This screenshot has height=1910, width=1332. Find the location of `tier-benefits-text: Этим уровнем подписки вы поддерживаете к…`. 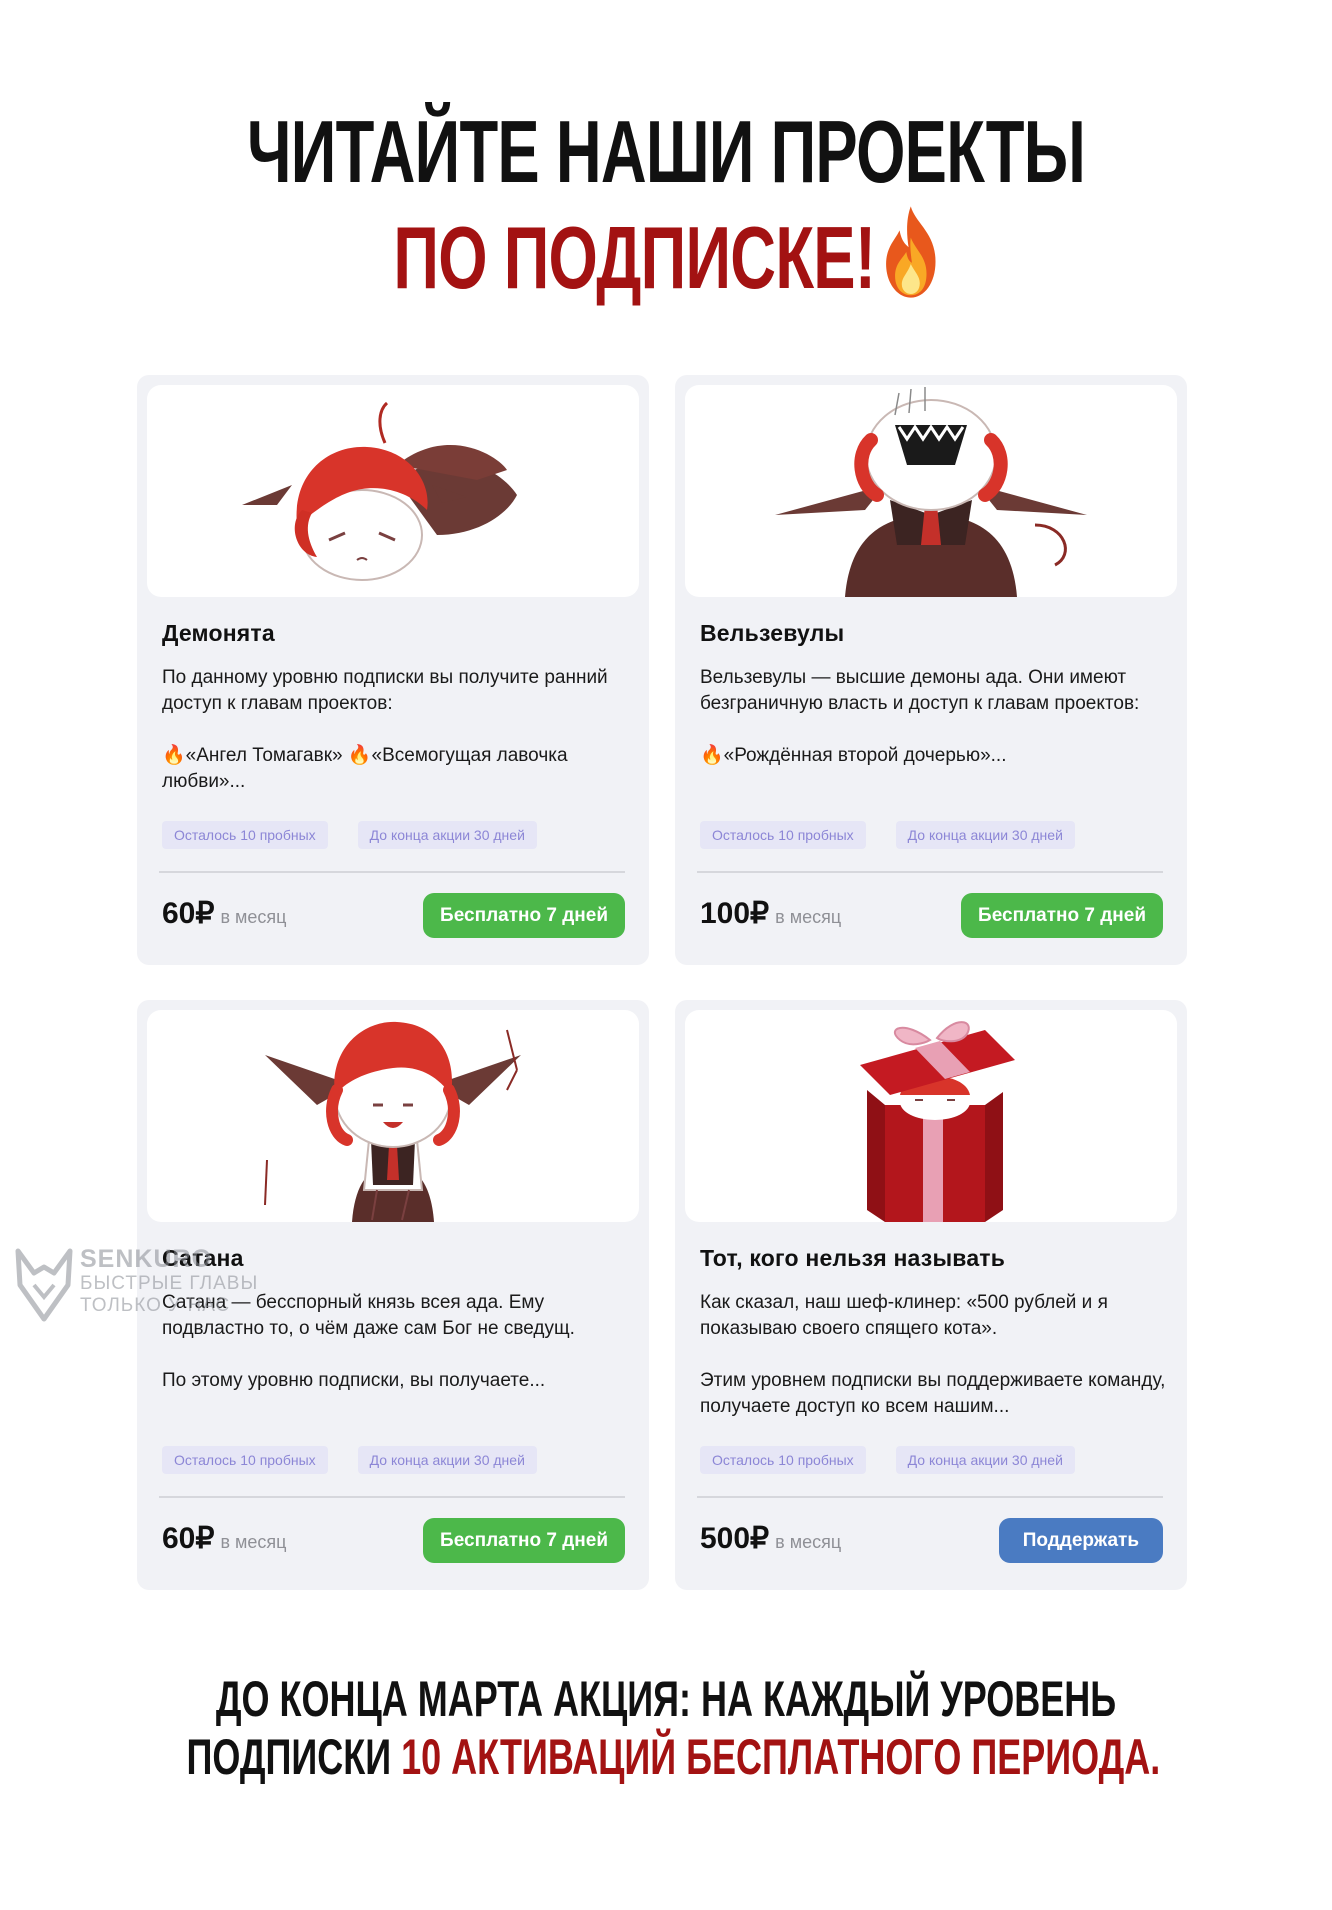

tier-benefits-text: Этим уровнем подписки вы поддерживаете к… is located at coordinates (933, 1393).